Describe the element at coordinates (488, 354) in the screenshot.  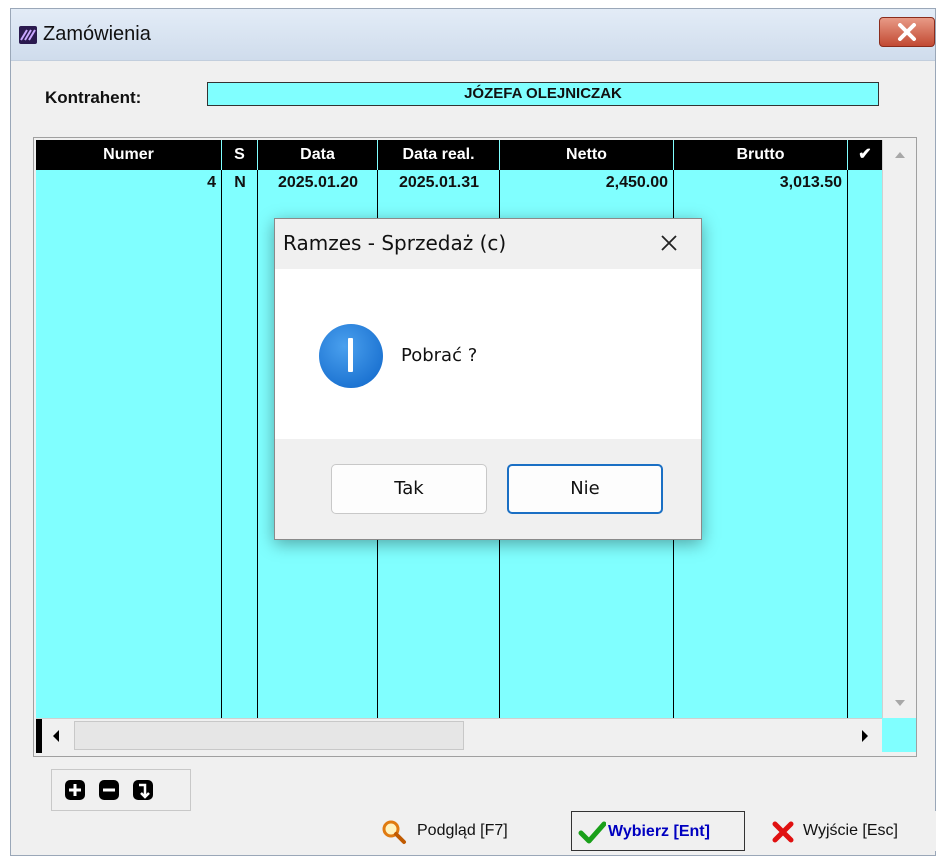
I see `dialog-body: Pobrać ?` at that location.